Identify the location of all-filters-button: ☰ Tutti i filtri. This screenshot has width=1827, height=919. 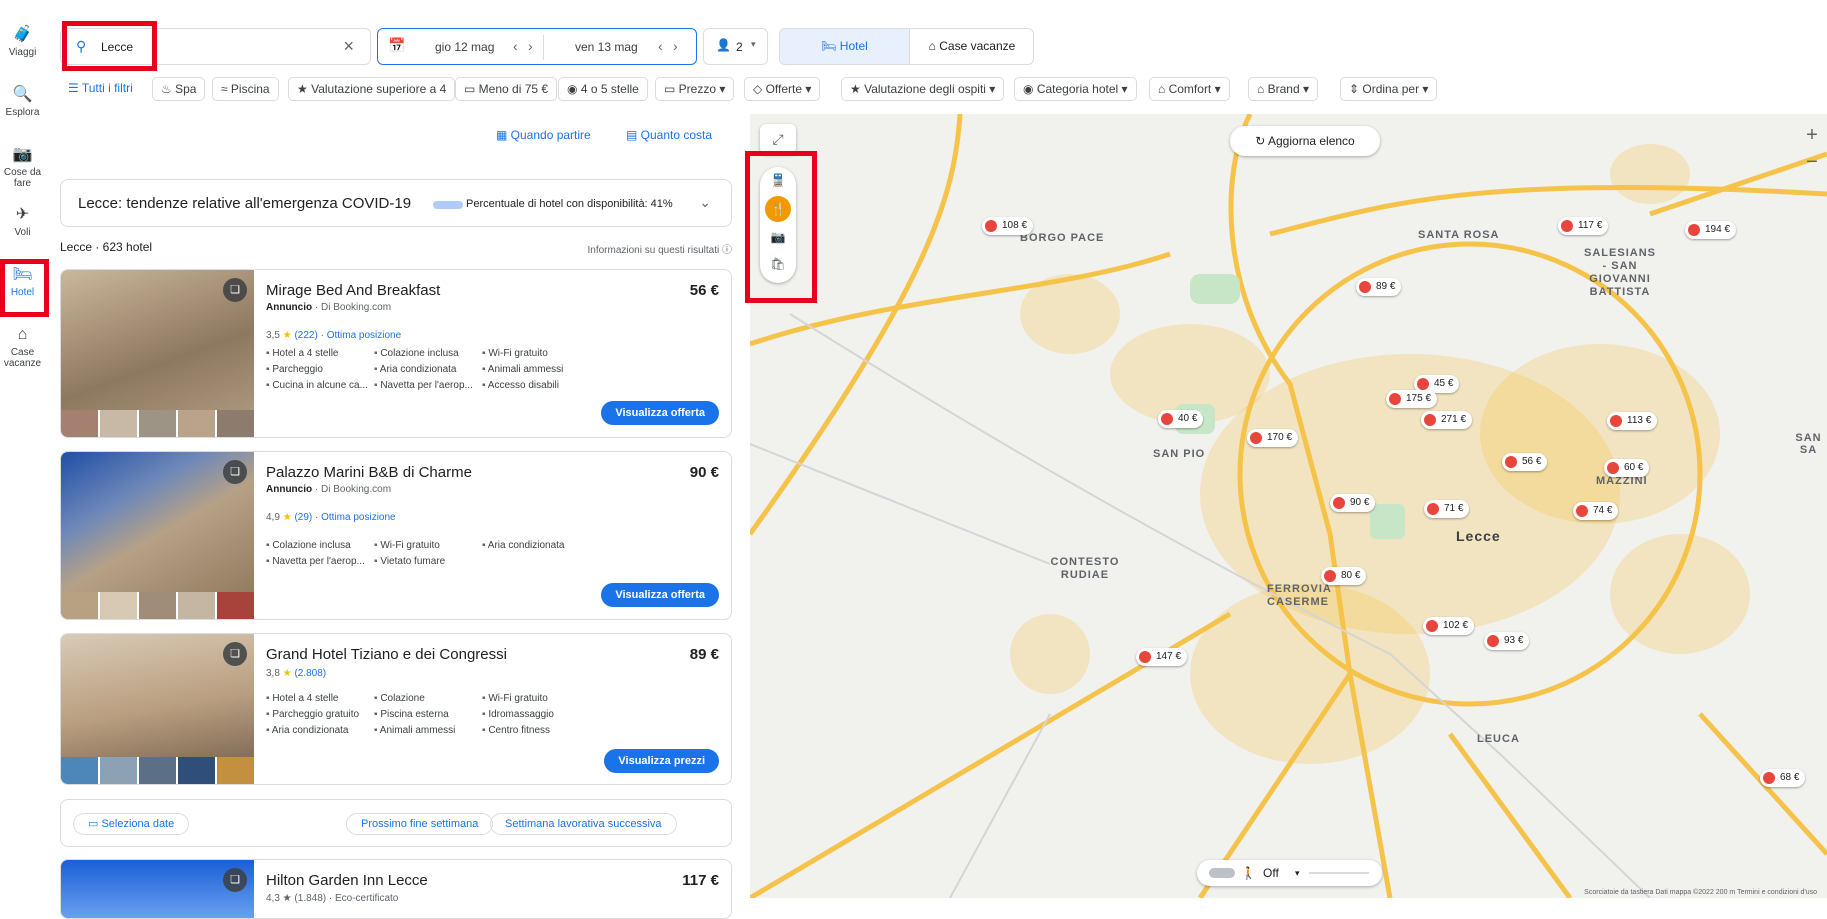
(100, 89).